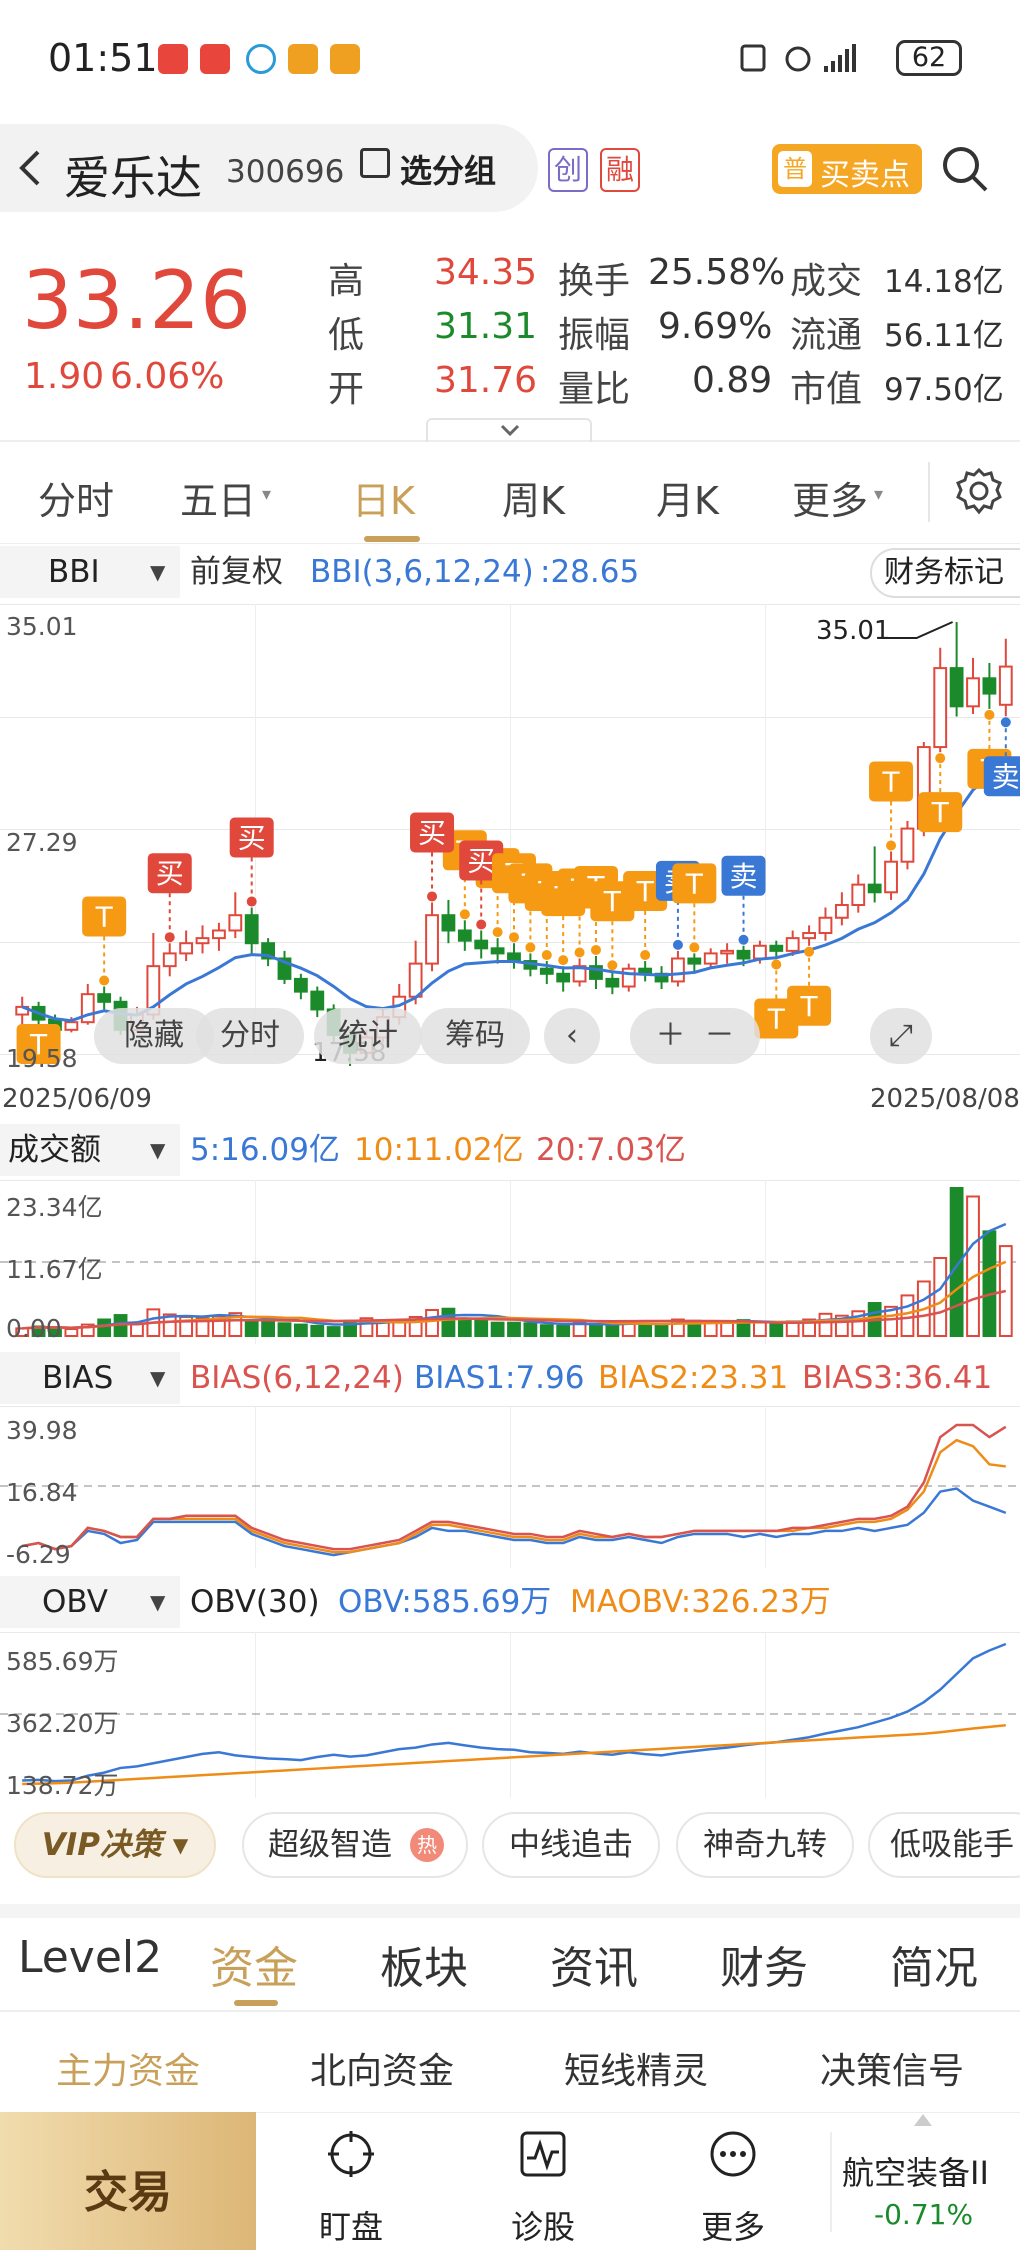 Image resolution: width=1020 pixels, height=2250 pixels. Describe the element at coordinates (945, 573) in the screenshot. I see `finance-mark-button: 财务标记` at that location.